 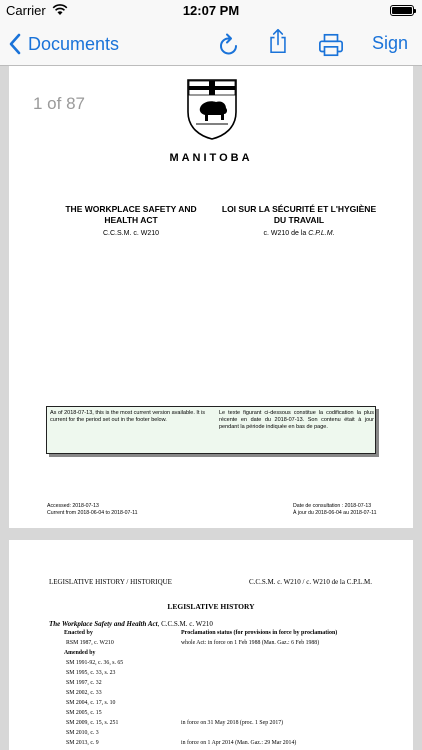 What do you see at coordinates (335, 513) in the screenshot?
I see `current-period-french: À jour du 2018-06-04 au 2018-07-11` at bounding box center [335, 513].